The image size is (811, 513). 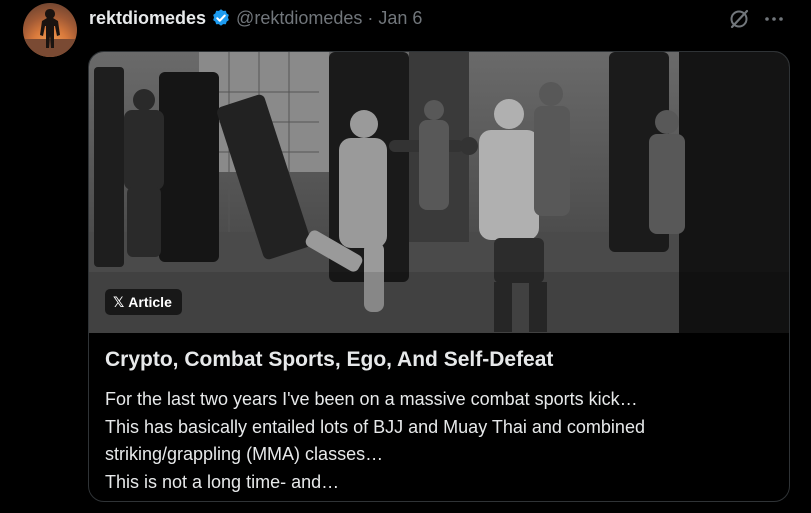 I want to click on author-avatar, so click(x=50, y=30).